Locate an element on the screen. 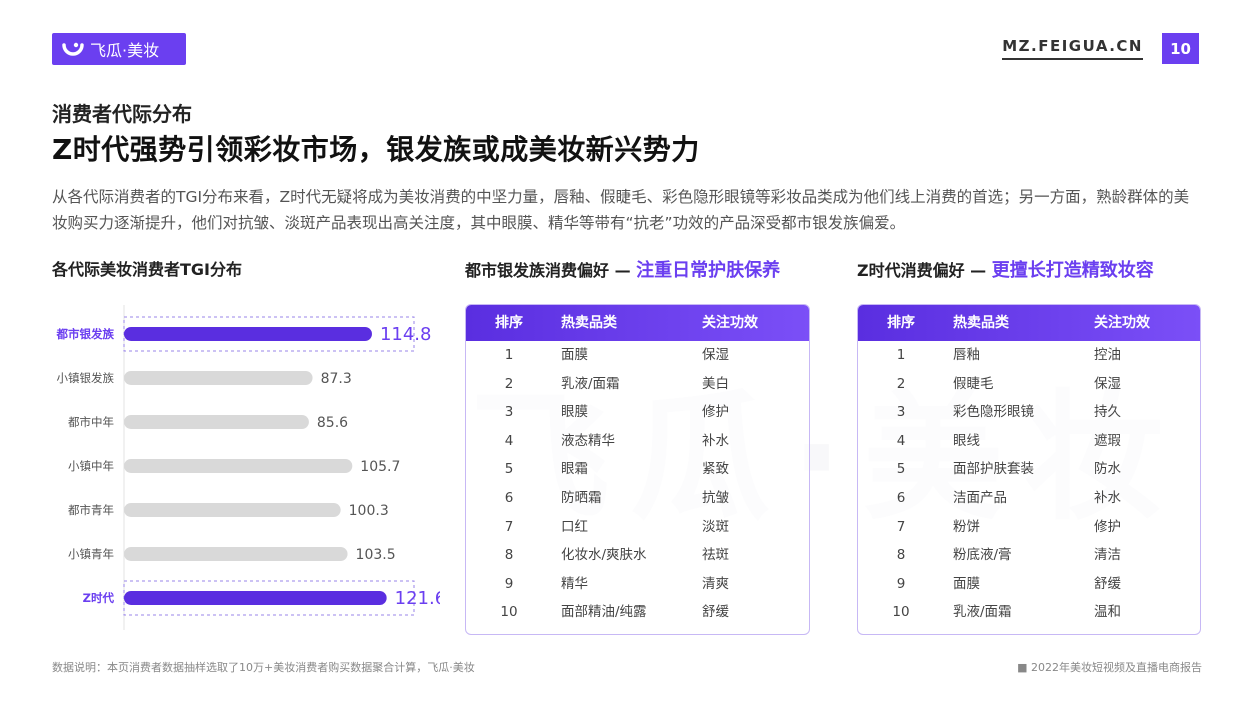 Image resolution: width=1250 pixels, height=703 pixels. table-row: 8 化妆水/爽肤水 祛斑 is located at coordinates (637, 555).